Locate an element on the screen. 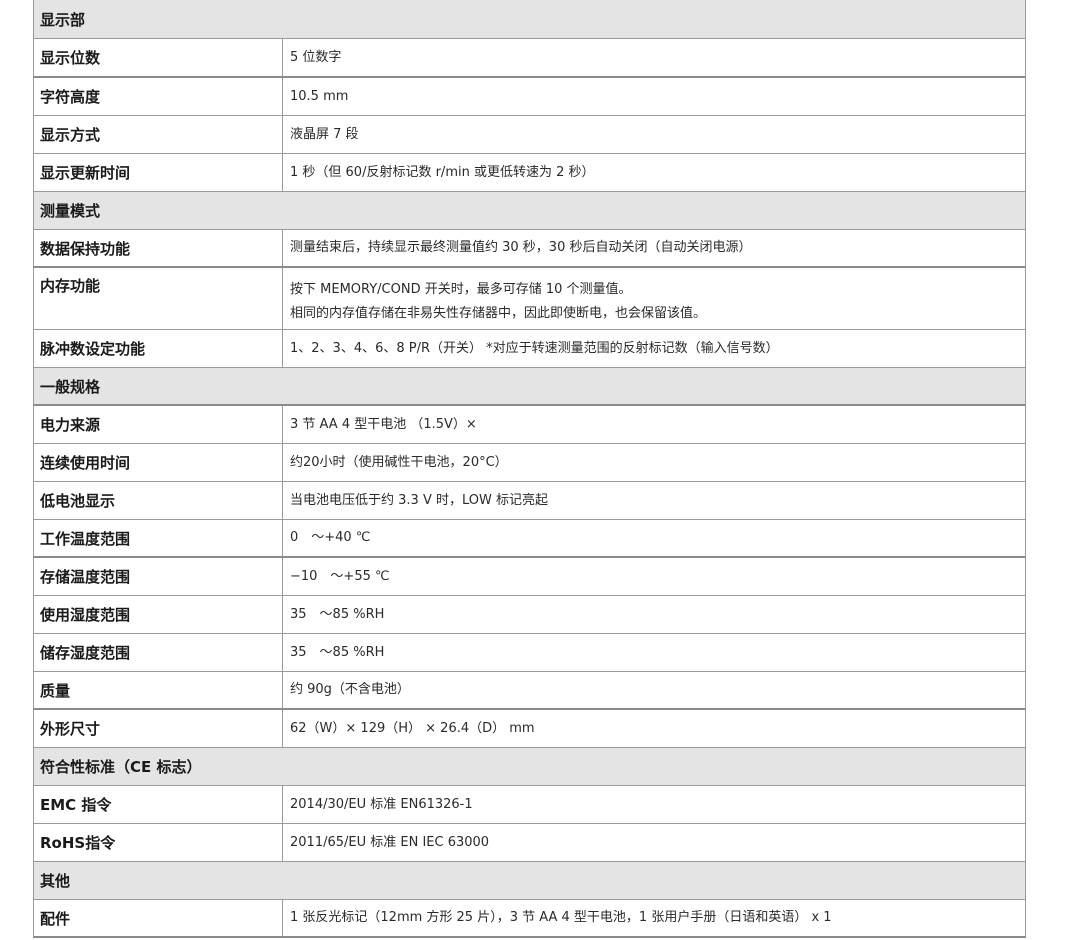 Image resolution: width=1075 pixels, height=940 pixels. spec-value: 10.5 mm is located at coordinates (654, 96).